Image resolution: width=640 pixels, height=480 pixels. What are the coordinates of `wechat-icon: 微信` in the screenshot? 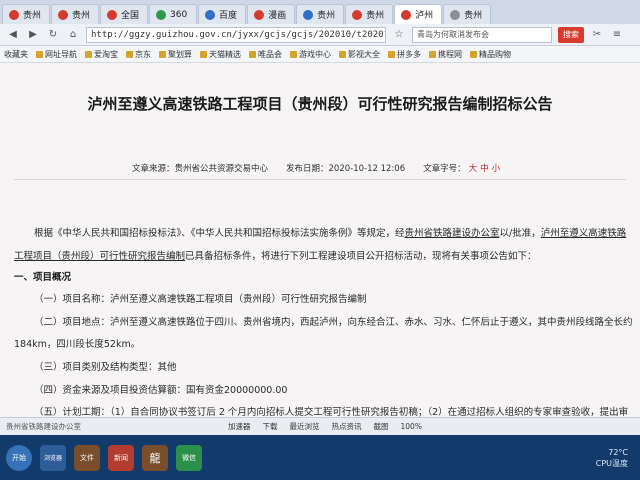 It's located at (189, 457).